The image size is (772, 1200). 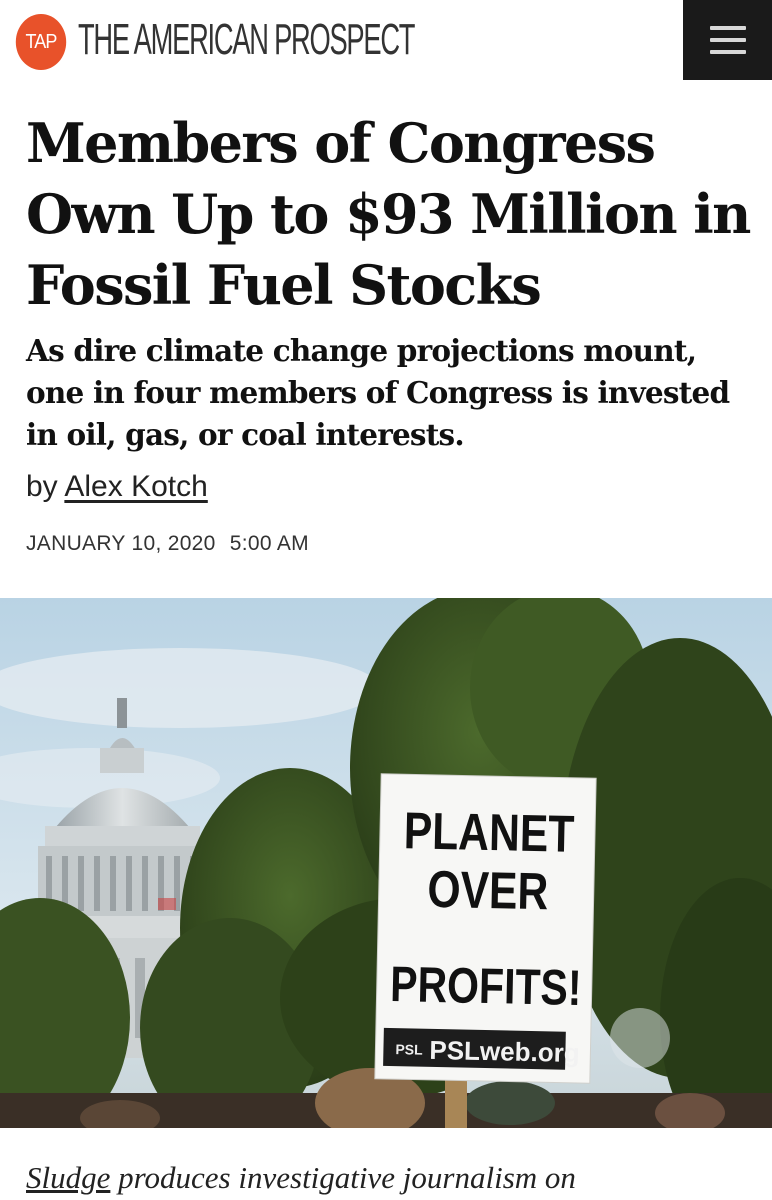 What do you see at coordinates (409, 1049) in the screenshot?
I see `sign-footer-logo: PSL` at bounding box center [409, 1049].